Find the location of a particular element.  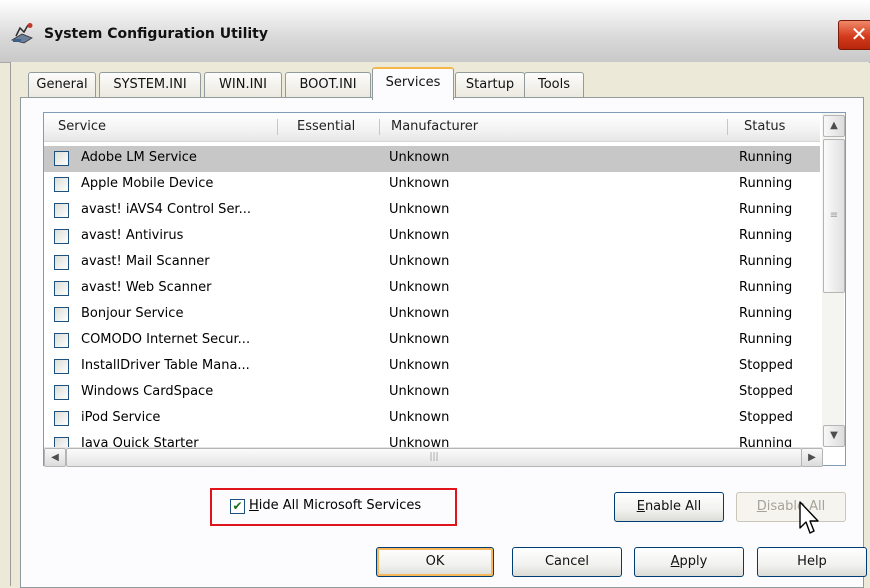

access-key: D is located at coordinates (761, 506).